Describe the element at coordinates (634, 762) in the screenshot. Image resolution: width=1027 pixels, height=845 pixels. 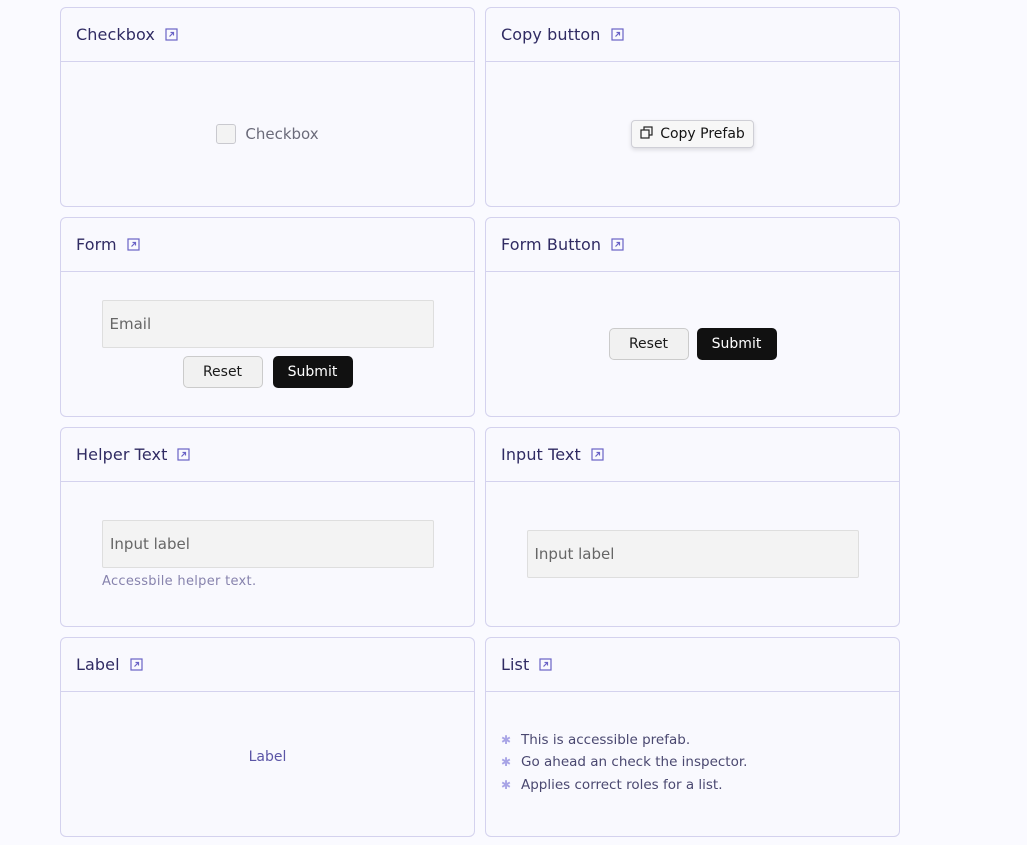
I see `list-item-text: Go ahead an check the inspector.` at that location.